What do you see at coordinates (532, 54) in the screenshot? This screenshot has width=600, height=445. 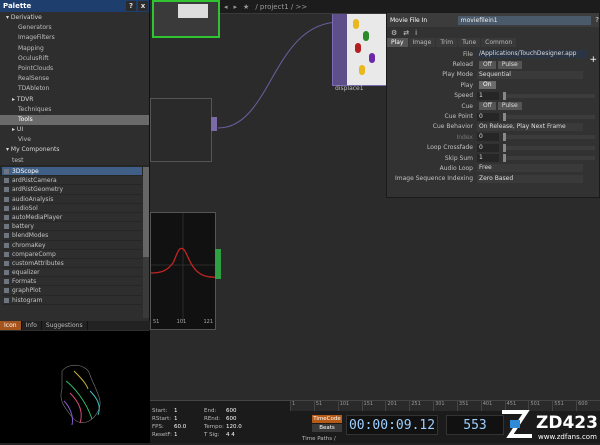 I see `param-value: /Applications/TouchDesigner.app` at bounding box center [532, 54].